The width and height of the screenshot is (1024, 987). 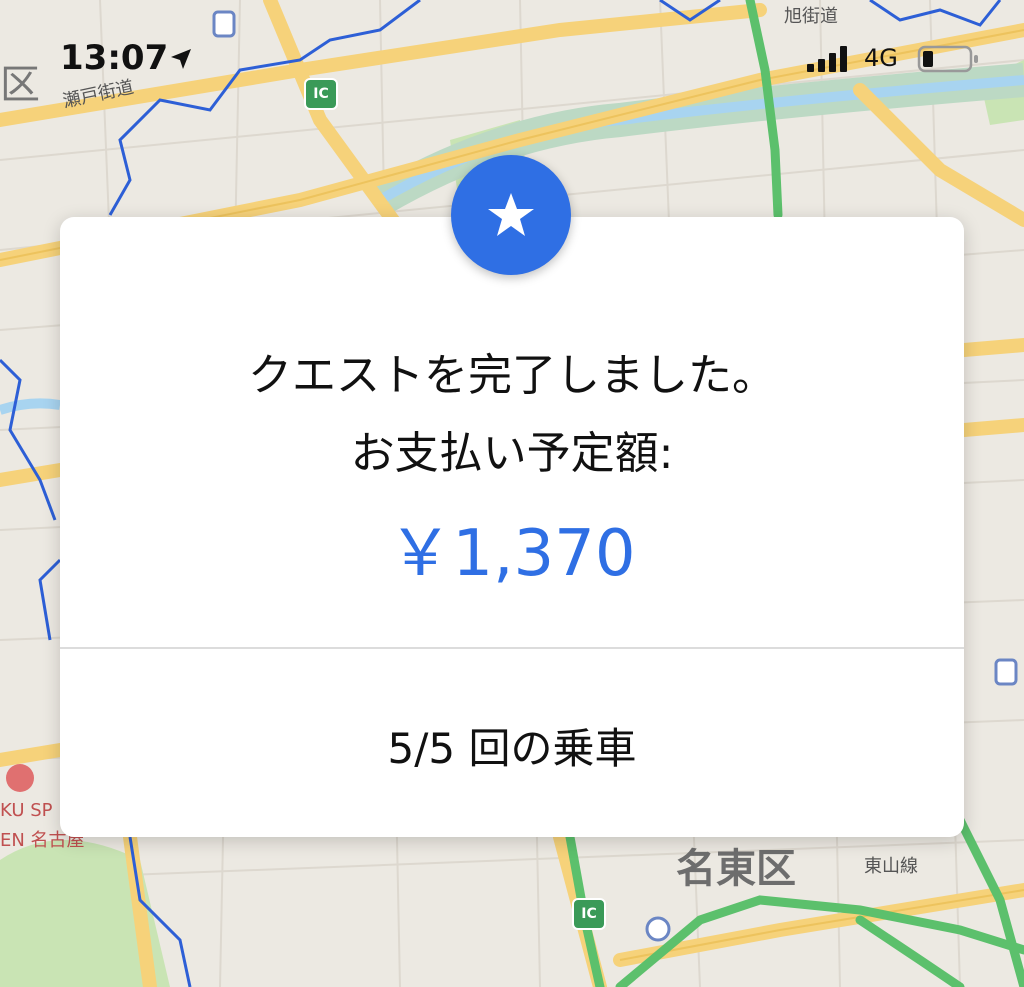 I want to click on ic-label: IC, so click(x=589, y=914).